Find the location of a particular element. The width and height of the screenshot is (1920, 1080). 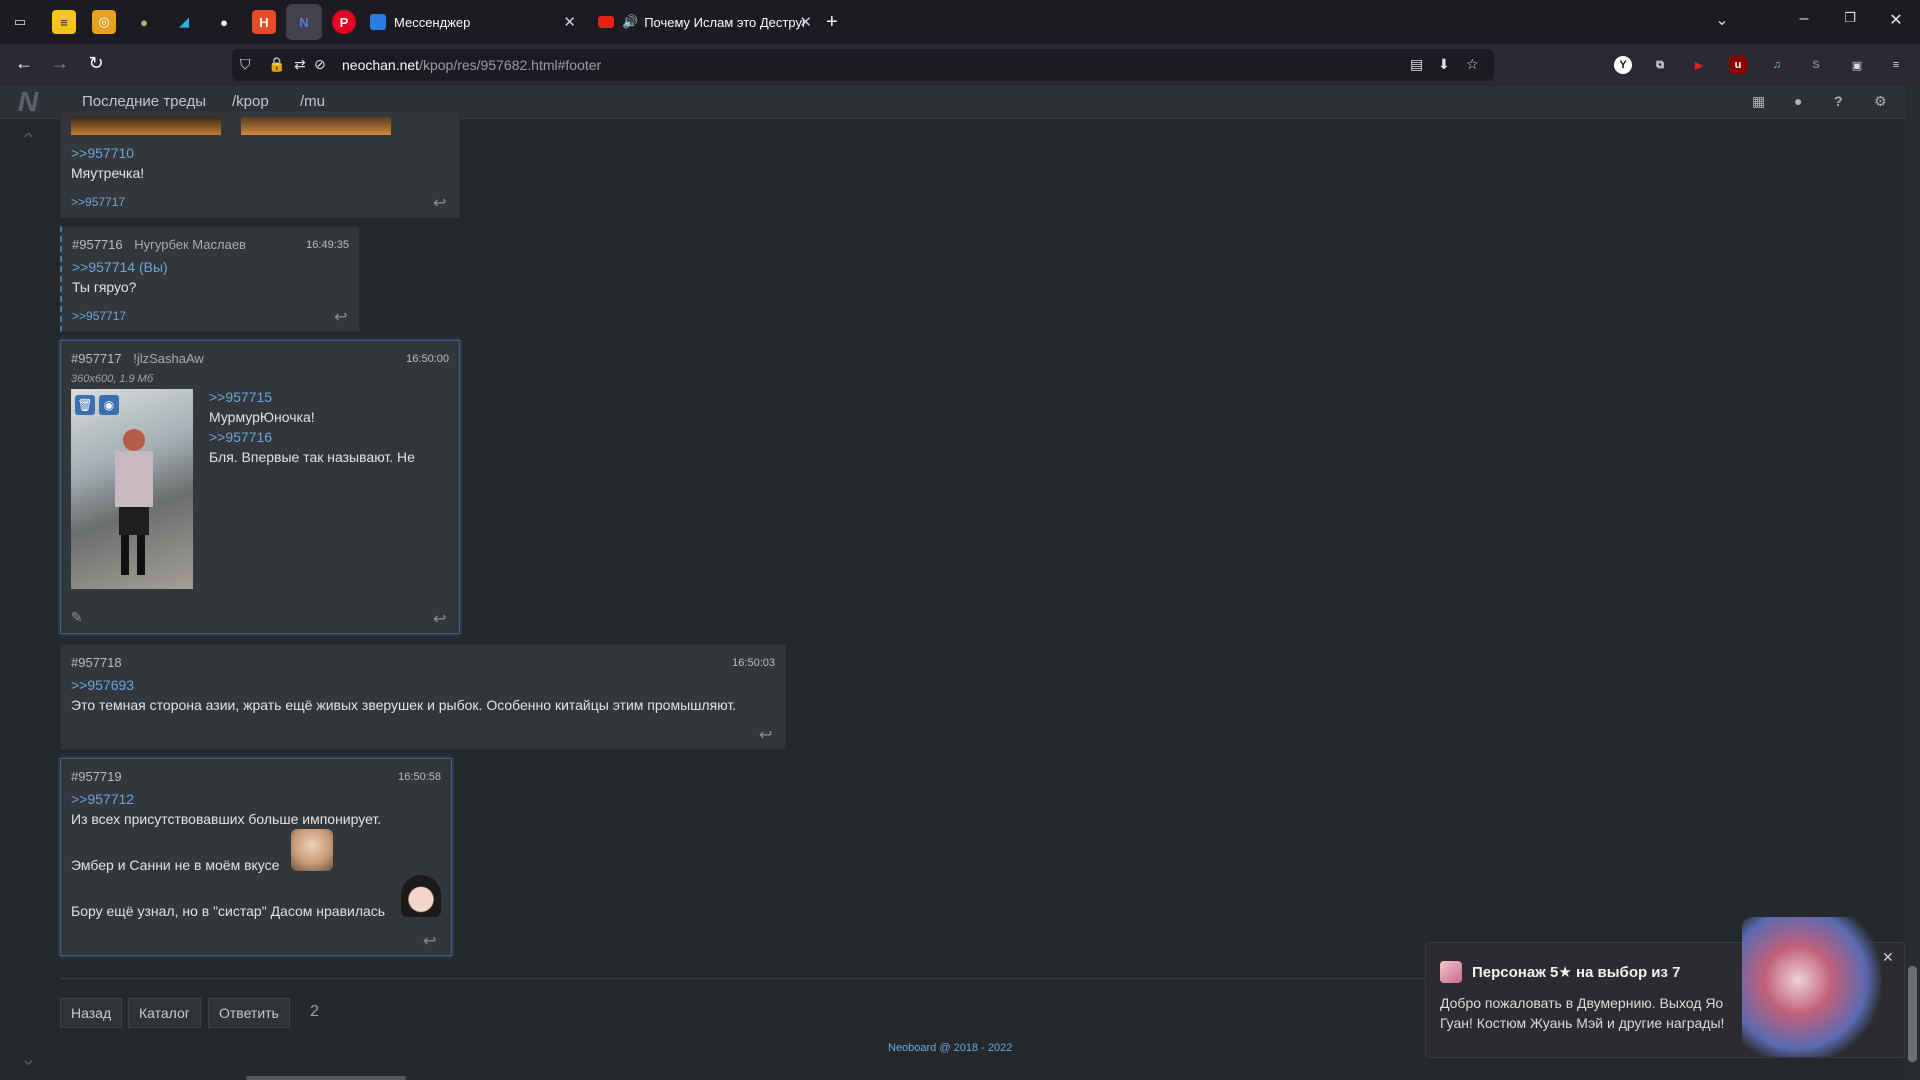

file-info: 360x600, 1.9 Мб is located at coordinates (112, 379).